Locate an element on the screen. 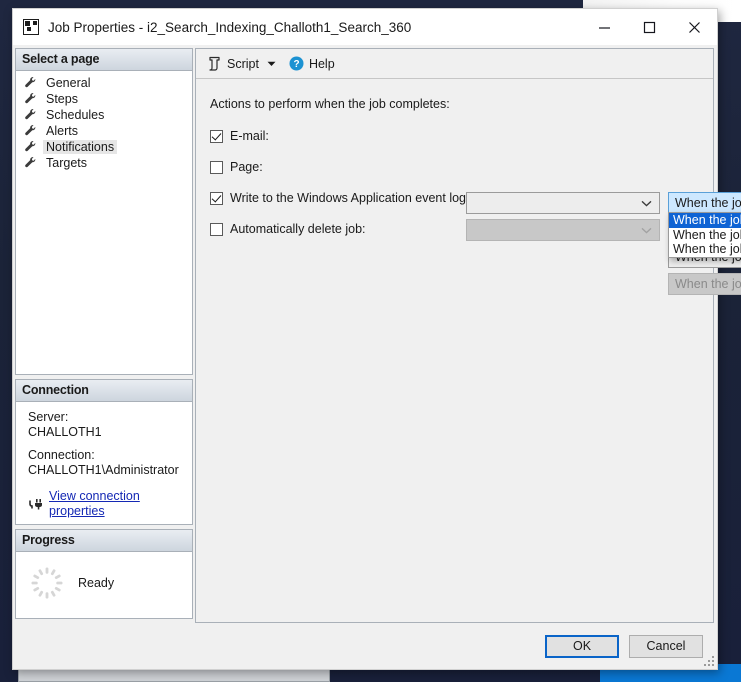 This screenshot has height=682, width=741. sidebar-item-label: Steps is located at coordinates (62, 99).